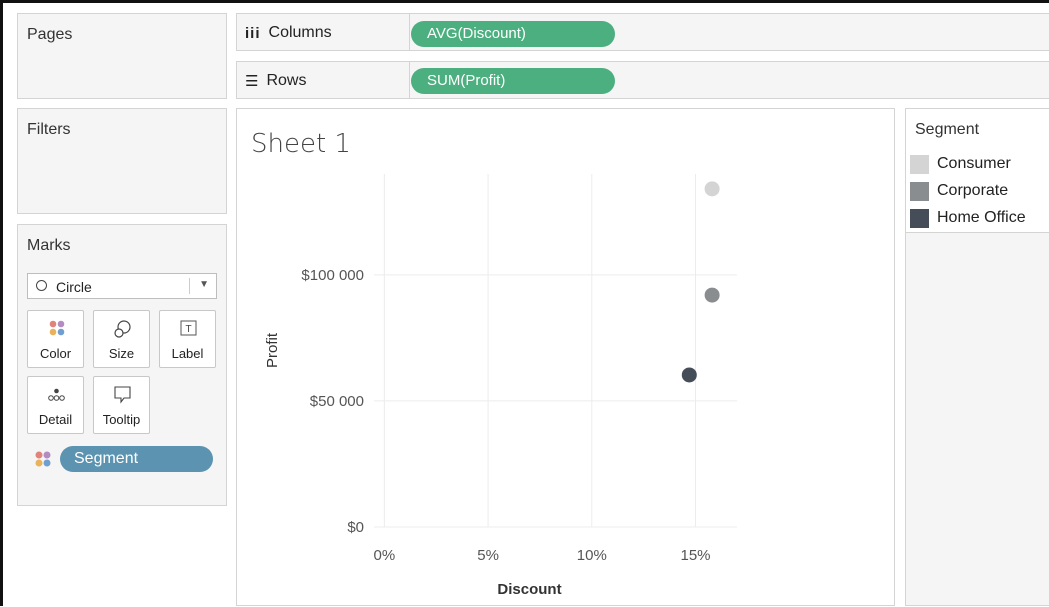  I want to click on circle-mark-icon, so click(41, 285).